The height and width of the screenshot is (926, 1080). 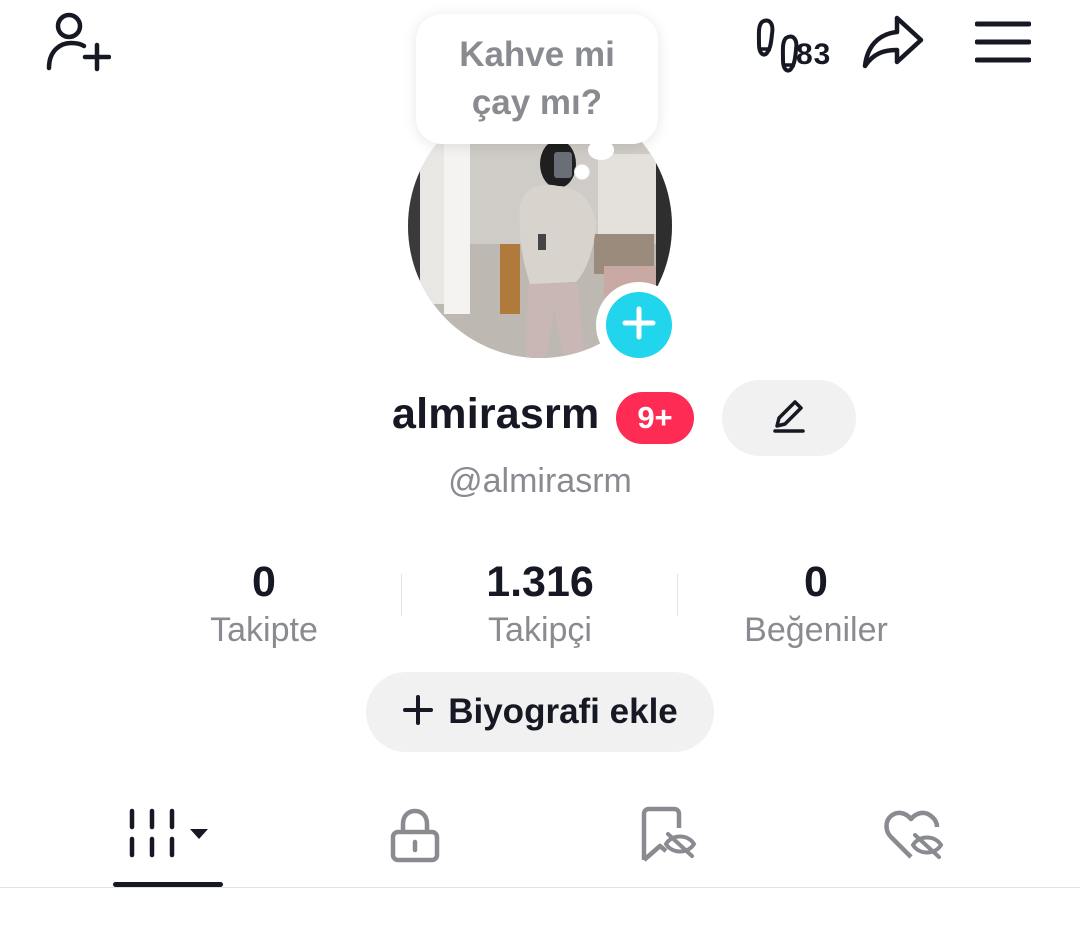 I want to click on footprints-icon, so click(x=778, y=48).